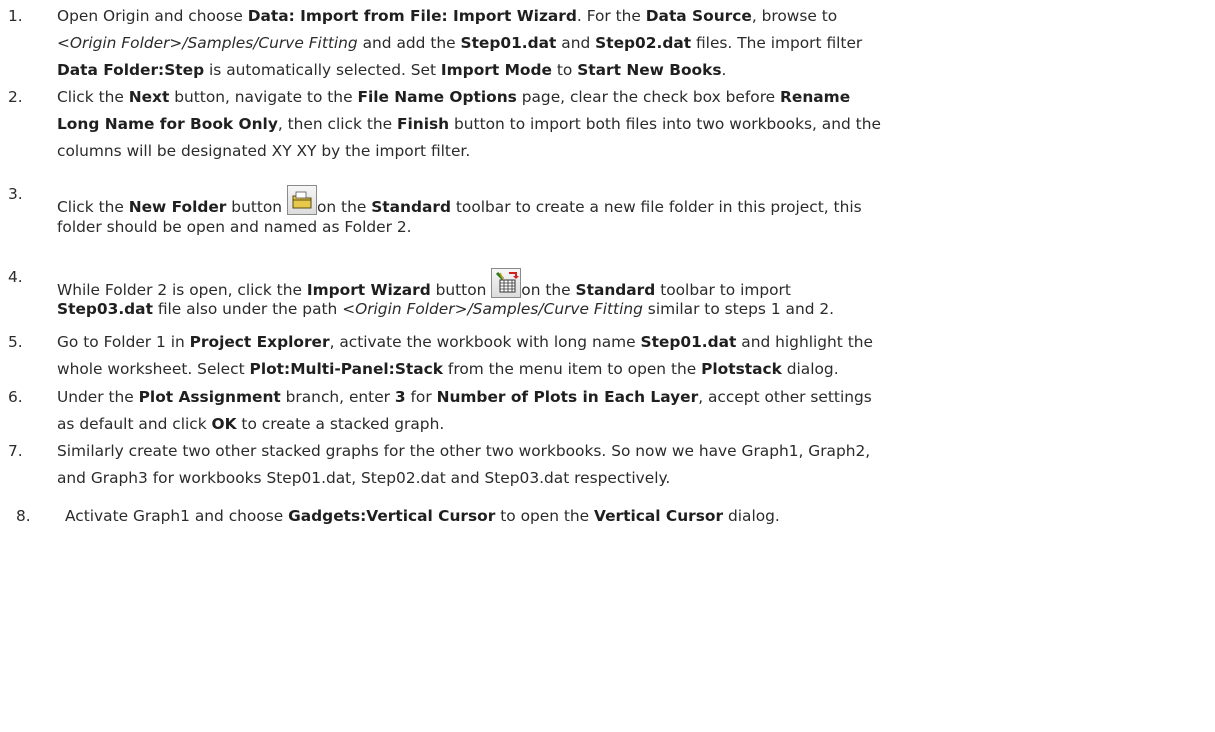  Describe the element at coordinates (368, 290) in the screenshot. I see `bold-term: Import Wizard` at that location.